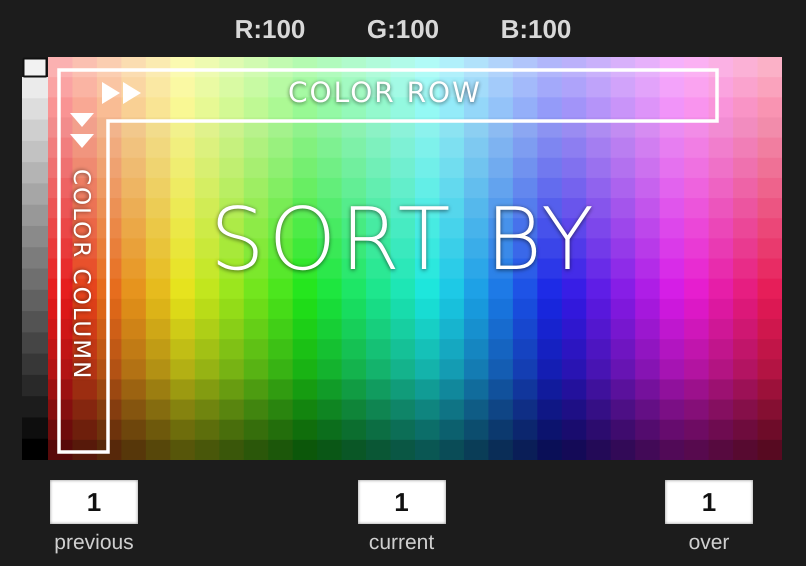  What do you see at coordinates (121, 93) in the screenshot?
I see `right-arrows-icon` at bounding box center [121, 93].